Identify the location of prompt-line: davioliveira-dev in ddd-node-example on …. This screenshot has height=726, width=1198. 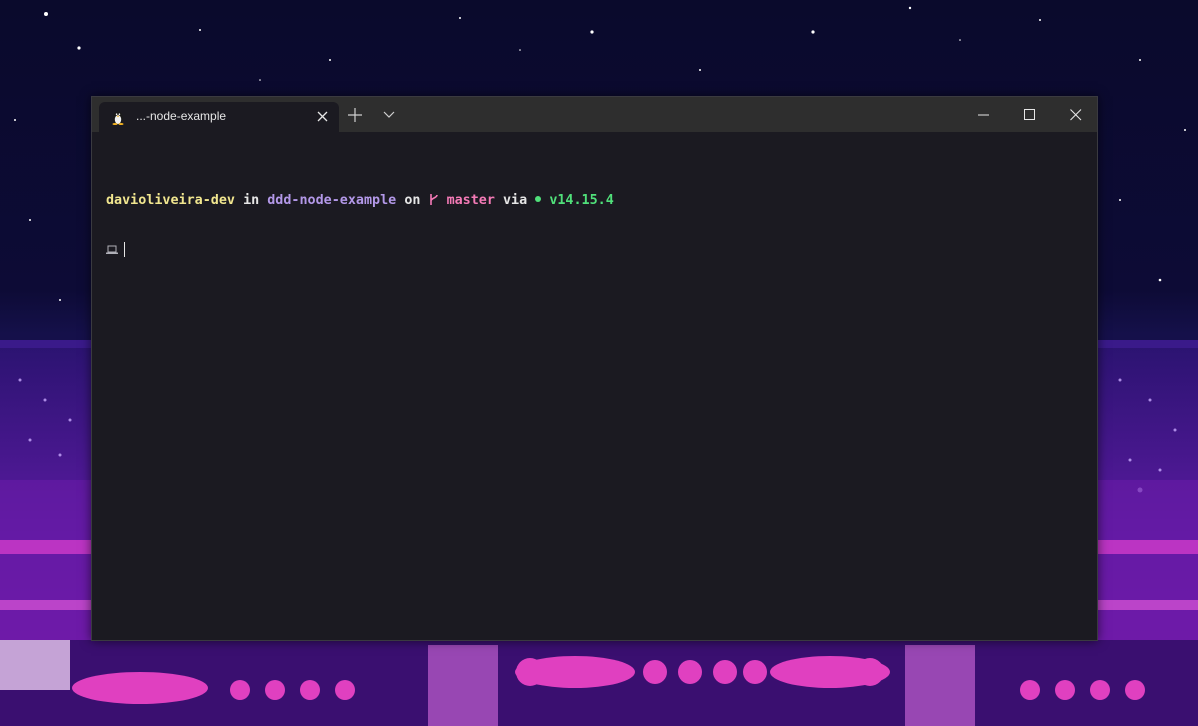
(596, 201).